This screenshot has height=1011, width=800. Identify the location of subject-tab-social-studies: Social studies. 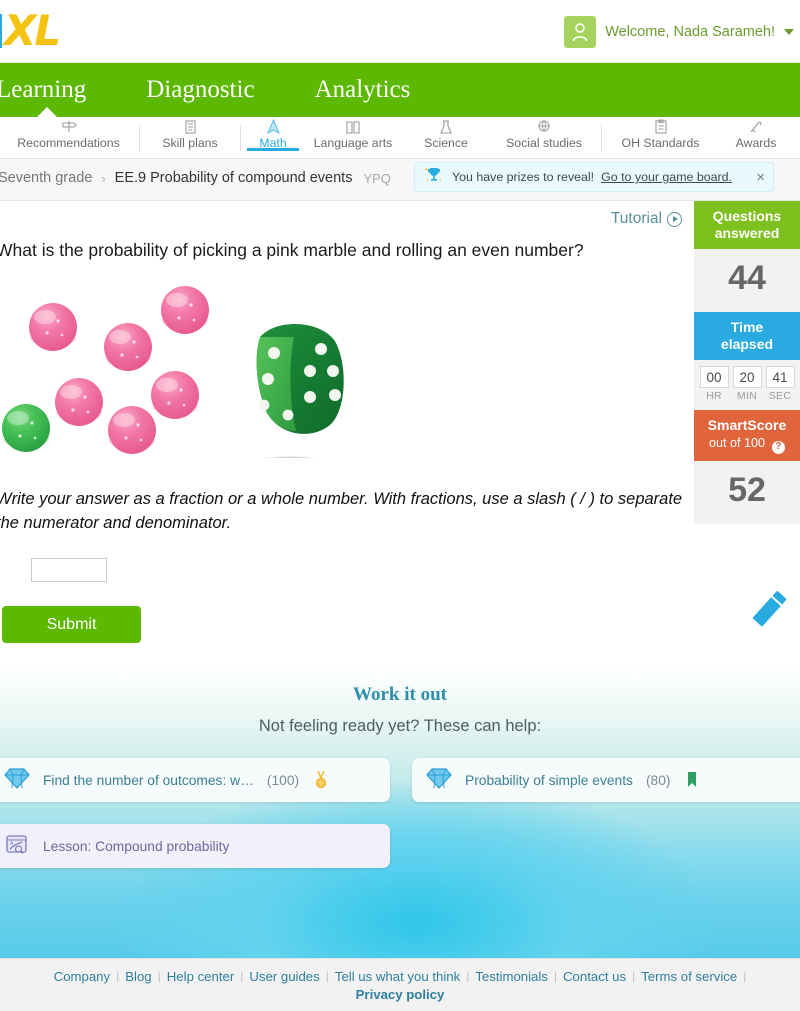
(544, 133).